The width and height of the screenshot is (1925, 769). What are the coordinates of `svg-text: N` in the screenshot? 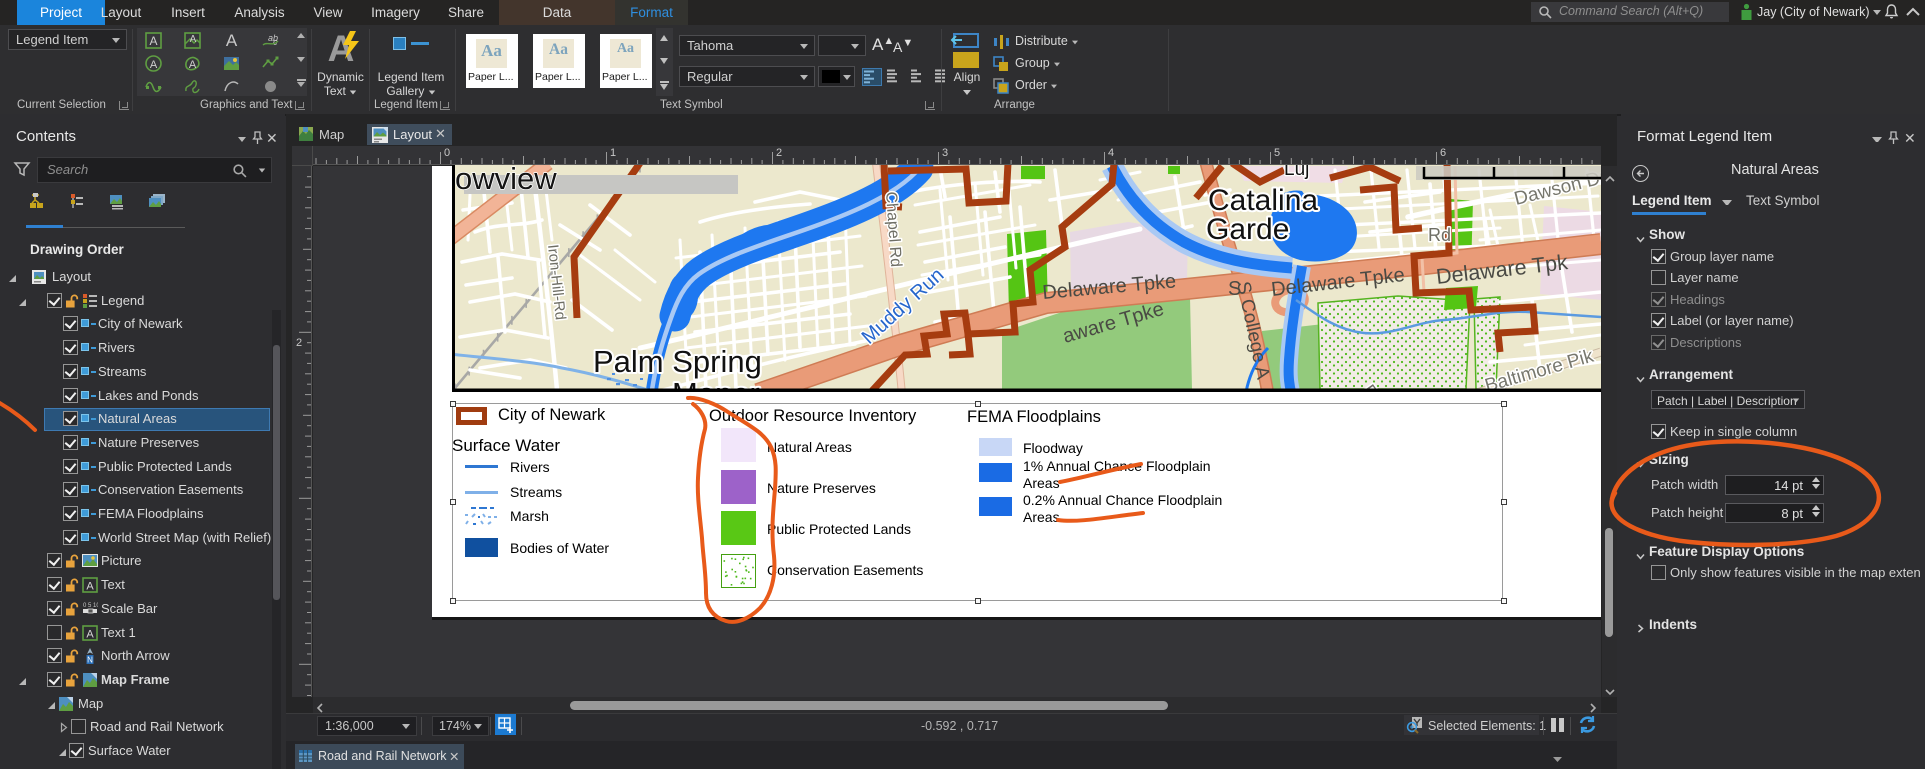 It's located at (90, 660).